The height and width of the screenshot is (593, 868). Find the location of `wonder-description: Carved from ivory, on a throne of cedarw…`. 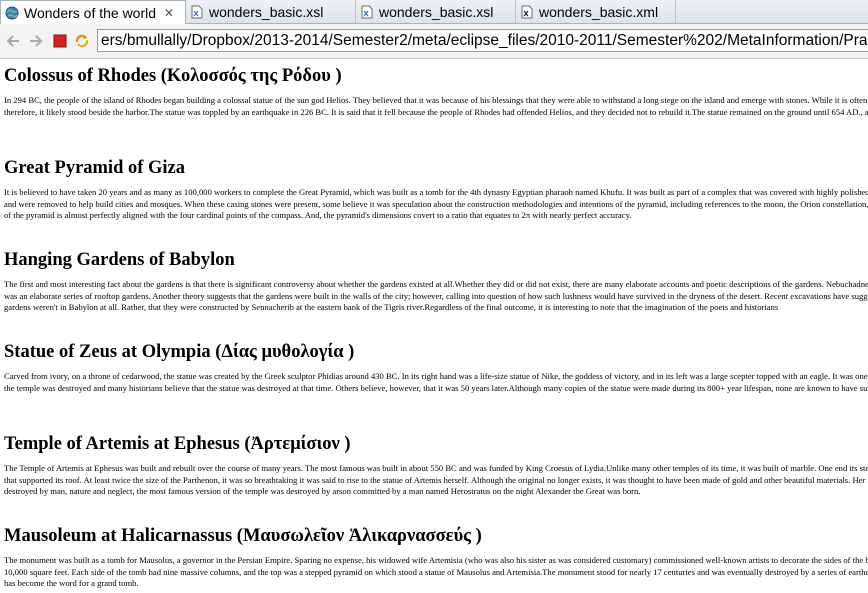

wonder-description: Carved from ivory, on a throne of cedarw… is located at coordinates (436, 382).